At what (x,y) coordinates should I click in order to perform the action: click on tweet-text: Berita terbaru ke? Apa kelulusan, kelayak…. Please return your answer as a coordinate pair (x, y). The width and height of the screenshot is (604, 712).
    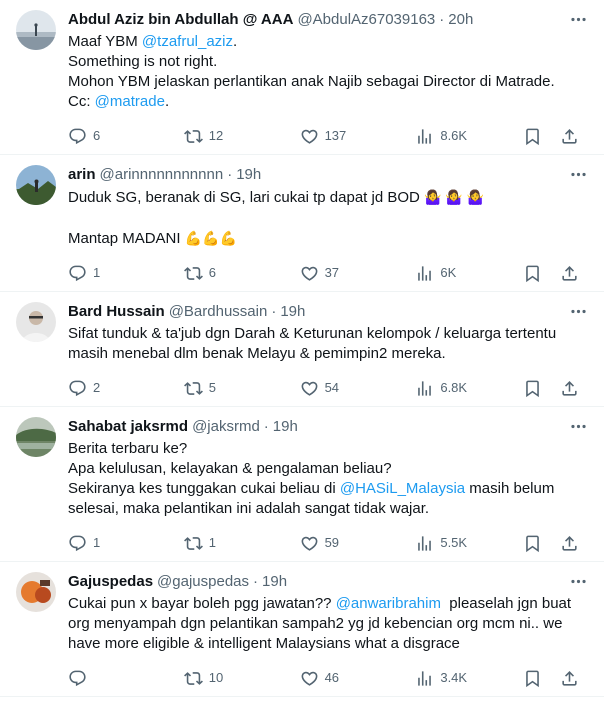
    Looking at the image, I should click on (329, 479).